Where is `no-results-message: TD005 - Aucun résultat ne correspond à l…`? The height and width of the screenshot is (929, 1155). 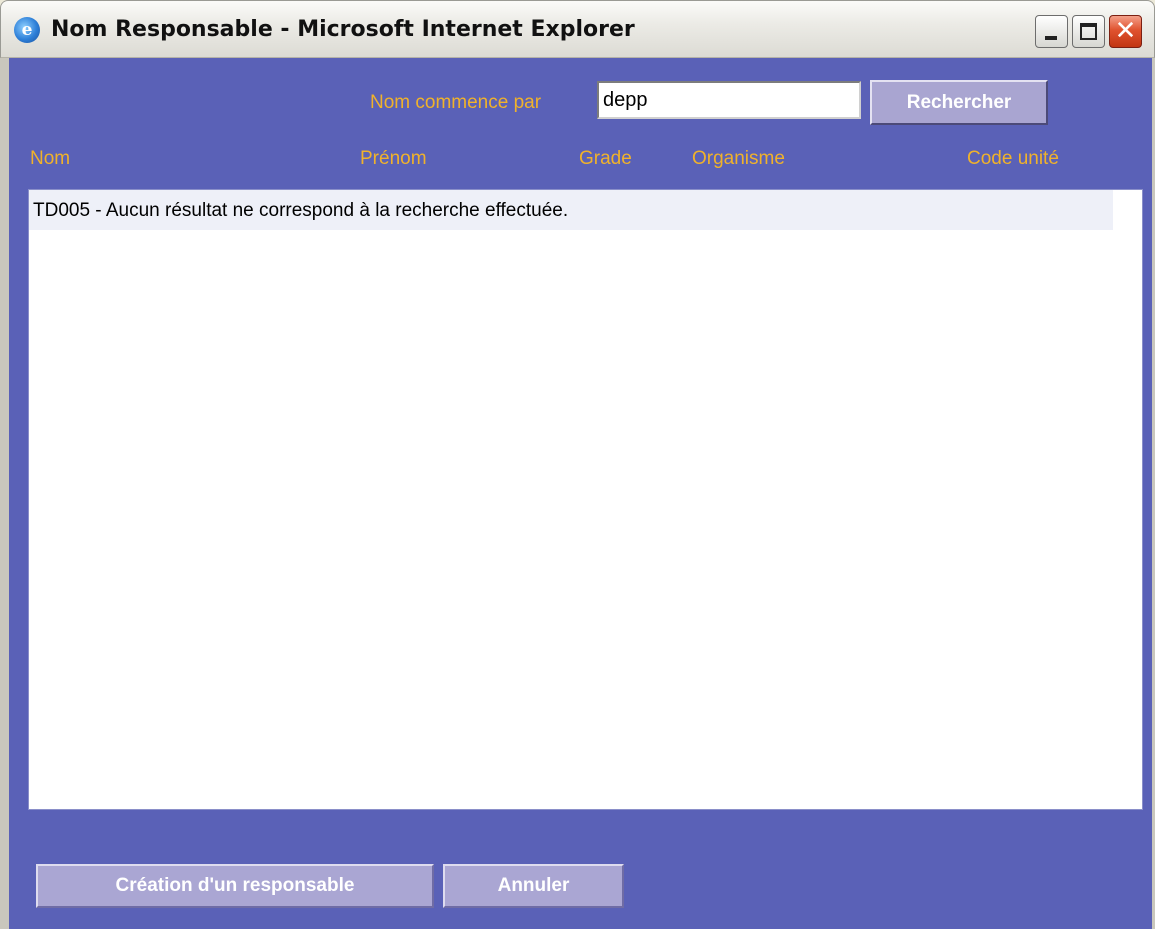 no-results-message: TD005 - Aucun résultat ne correspond à l… is located at coordinates (301, 210).